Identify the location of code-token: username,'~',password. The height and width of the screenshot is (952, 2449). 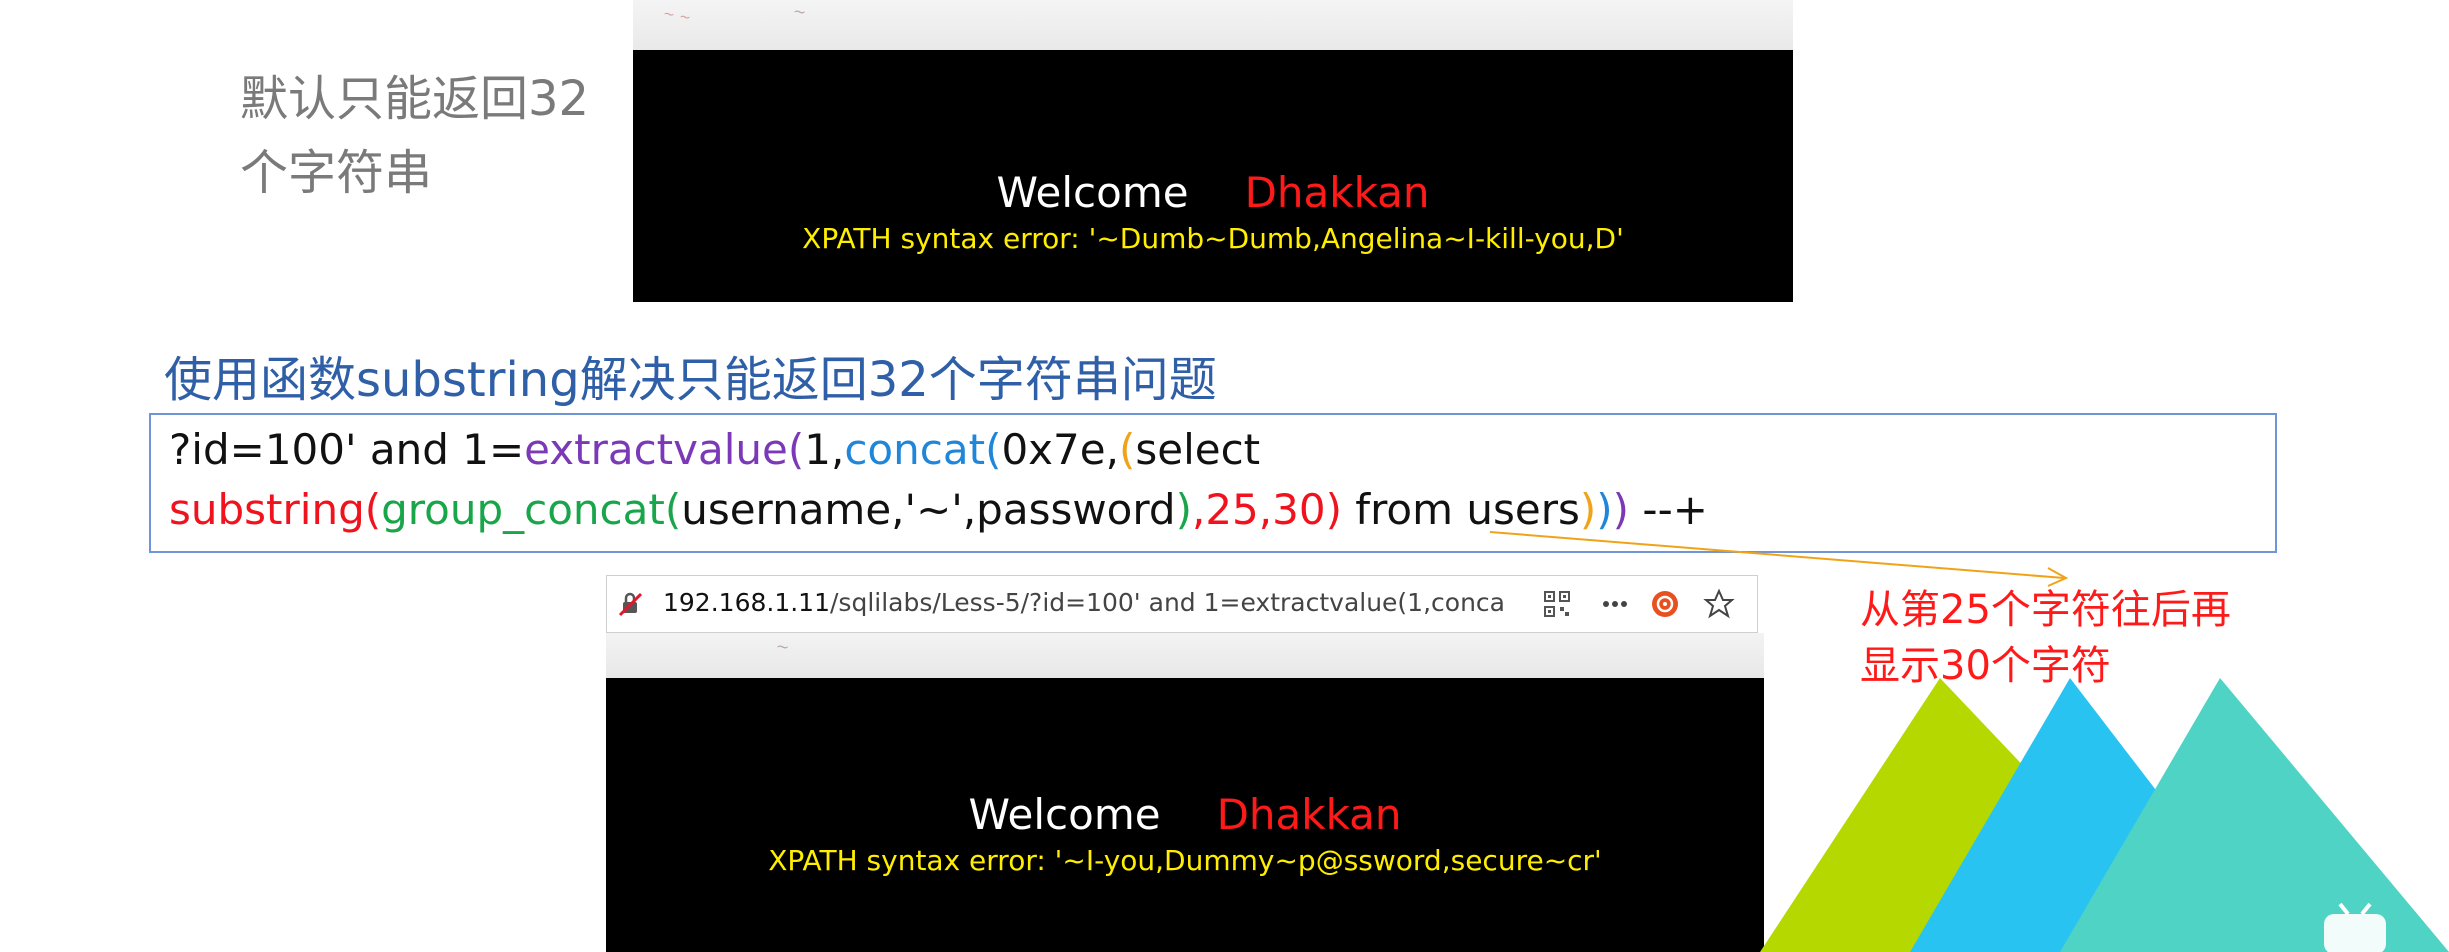
(928, 509).